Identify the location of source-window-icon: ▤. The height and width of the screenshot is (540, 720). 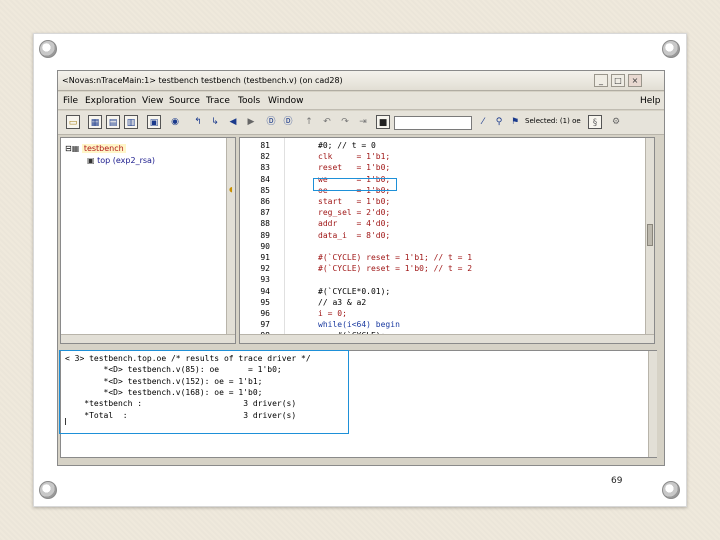
(113, 122).